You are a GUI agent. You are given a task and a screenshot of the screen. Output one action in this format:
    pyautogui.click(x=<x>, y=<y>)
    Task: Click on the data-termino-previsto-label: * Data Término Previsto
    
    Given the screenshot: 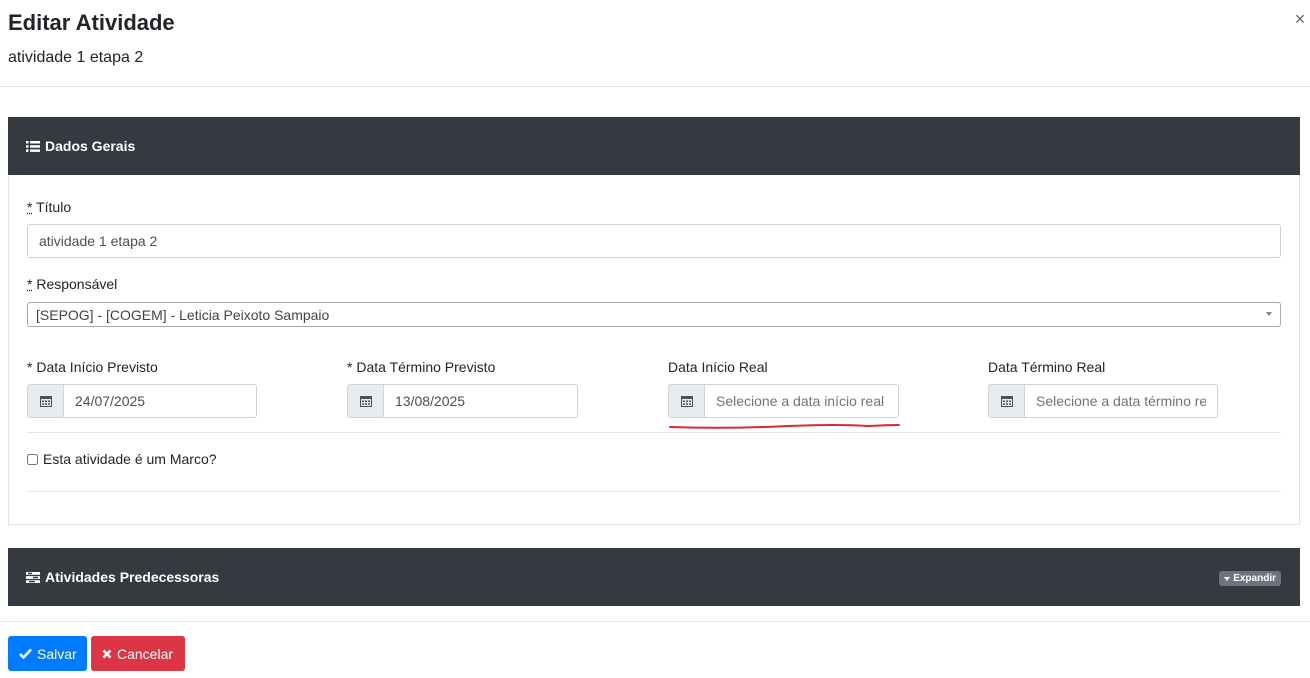 What is the action you would take?
    pyautogui.click(x=421, y=367)
    